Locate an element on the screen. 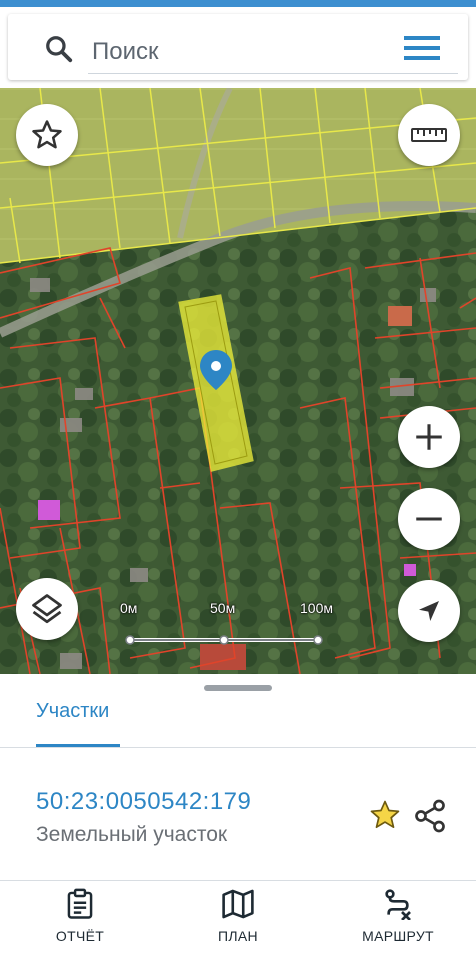 This screenshot has width=476, height=960. star-outline-icon is located at coordinates (47, 134).